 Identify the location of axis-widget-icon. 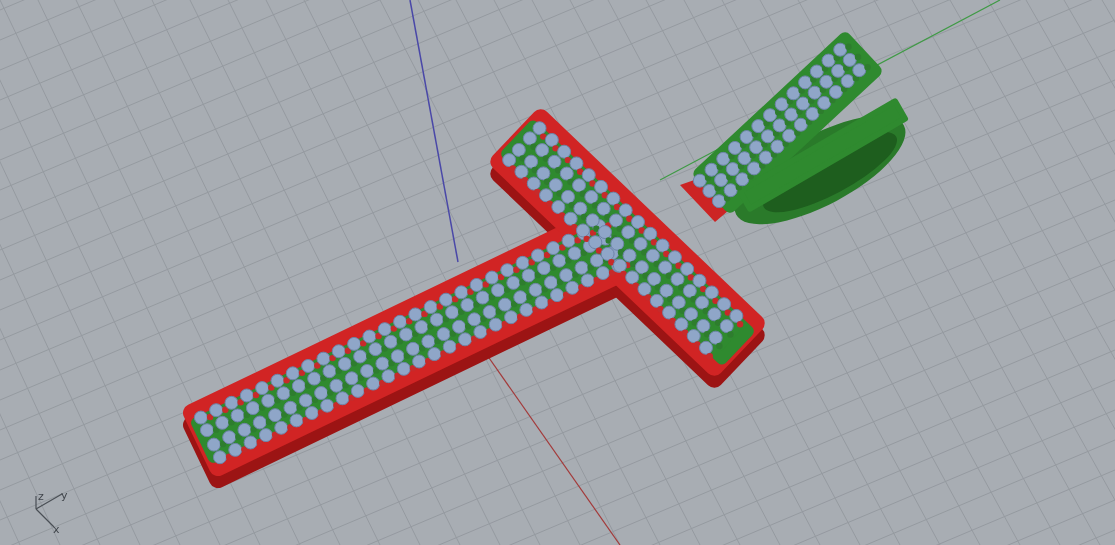
(49, 510).